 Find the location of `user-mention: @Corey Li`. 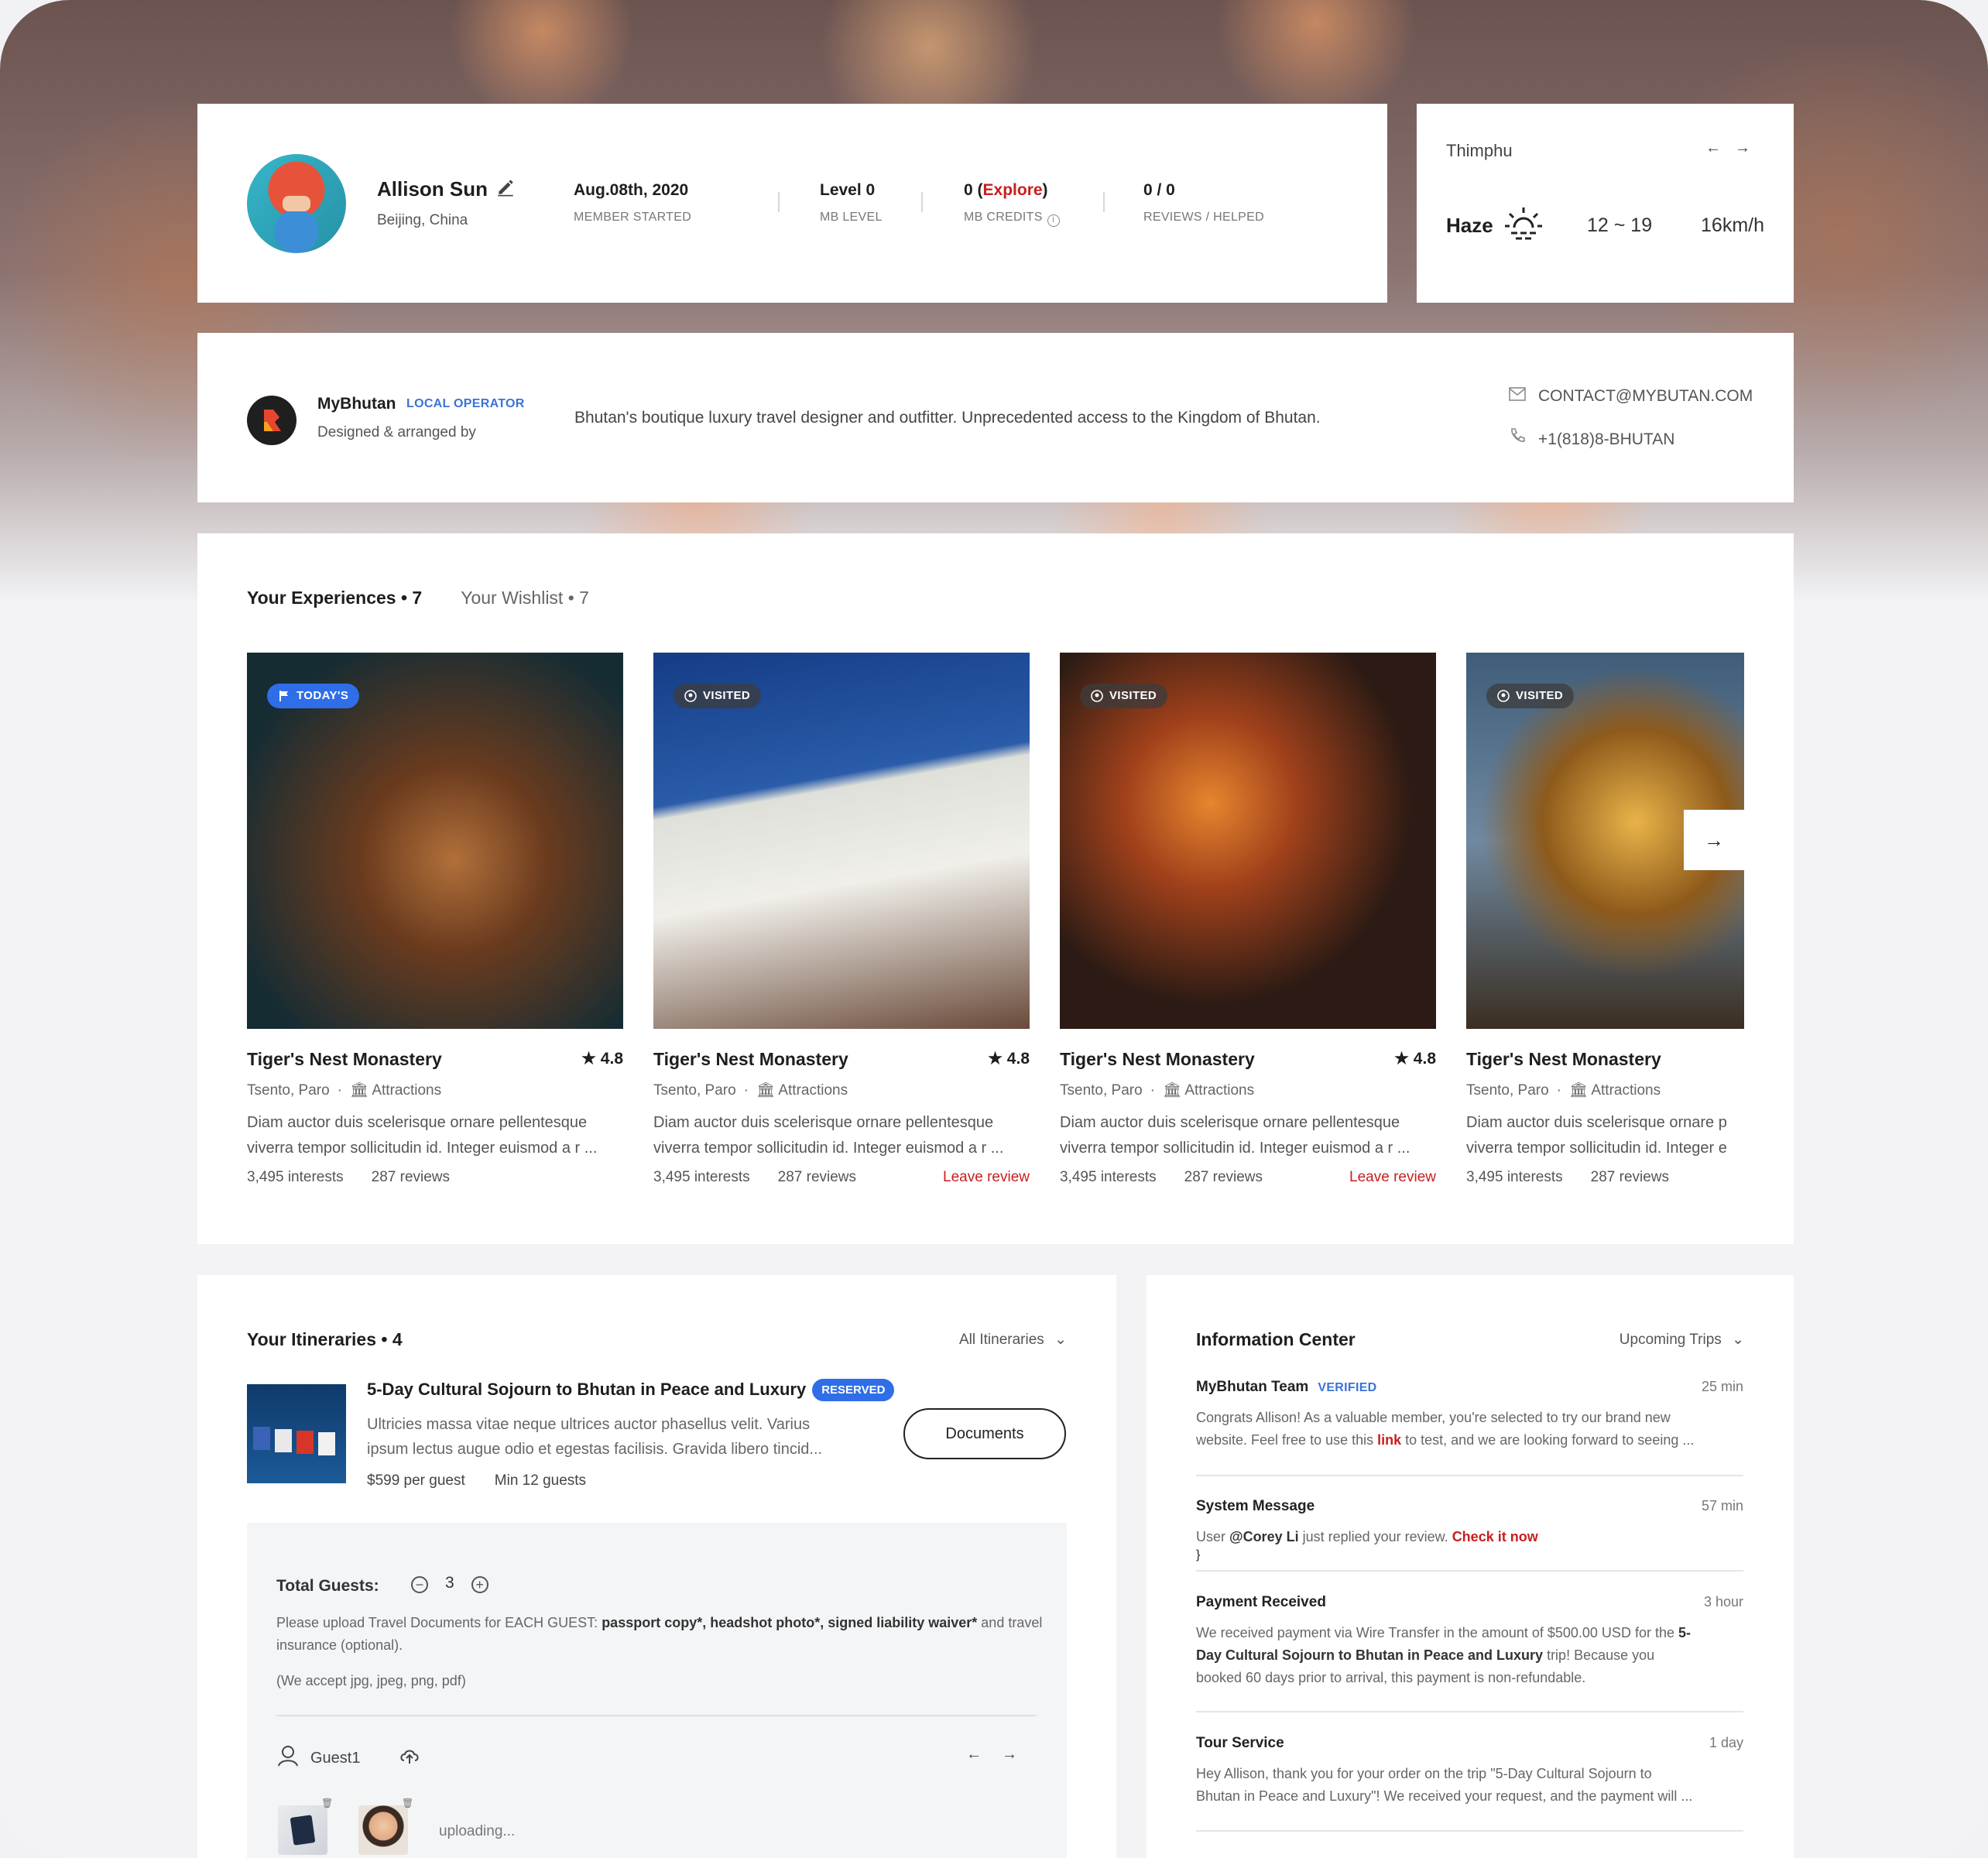

user-mention: @Corey Li is located at coordinates (1264, 1536).